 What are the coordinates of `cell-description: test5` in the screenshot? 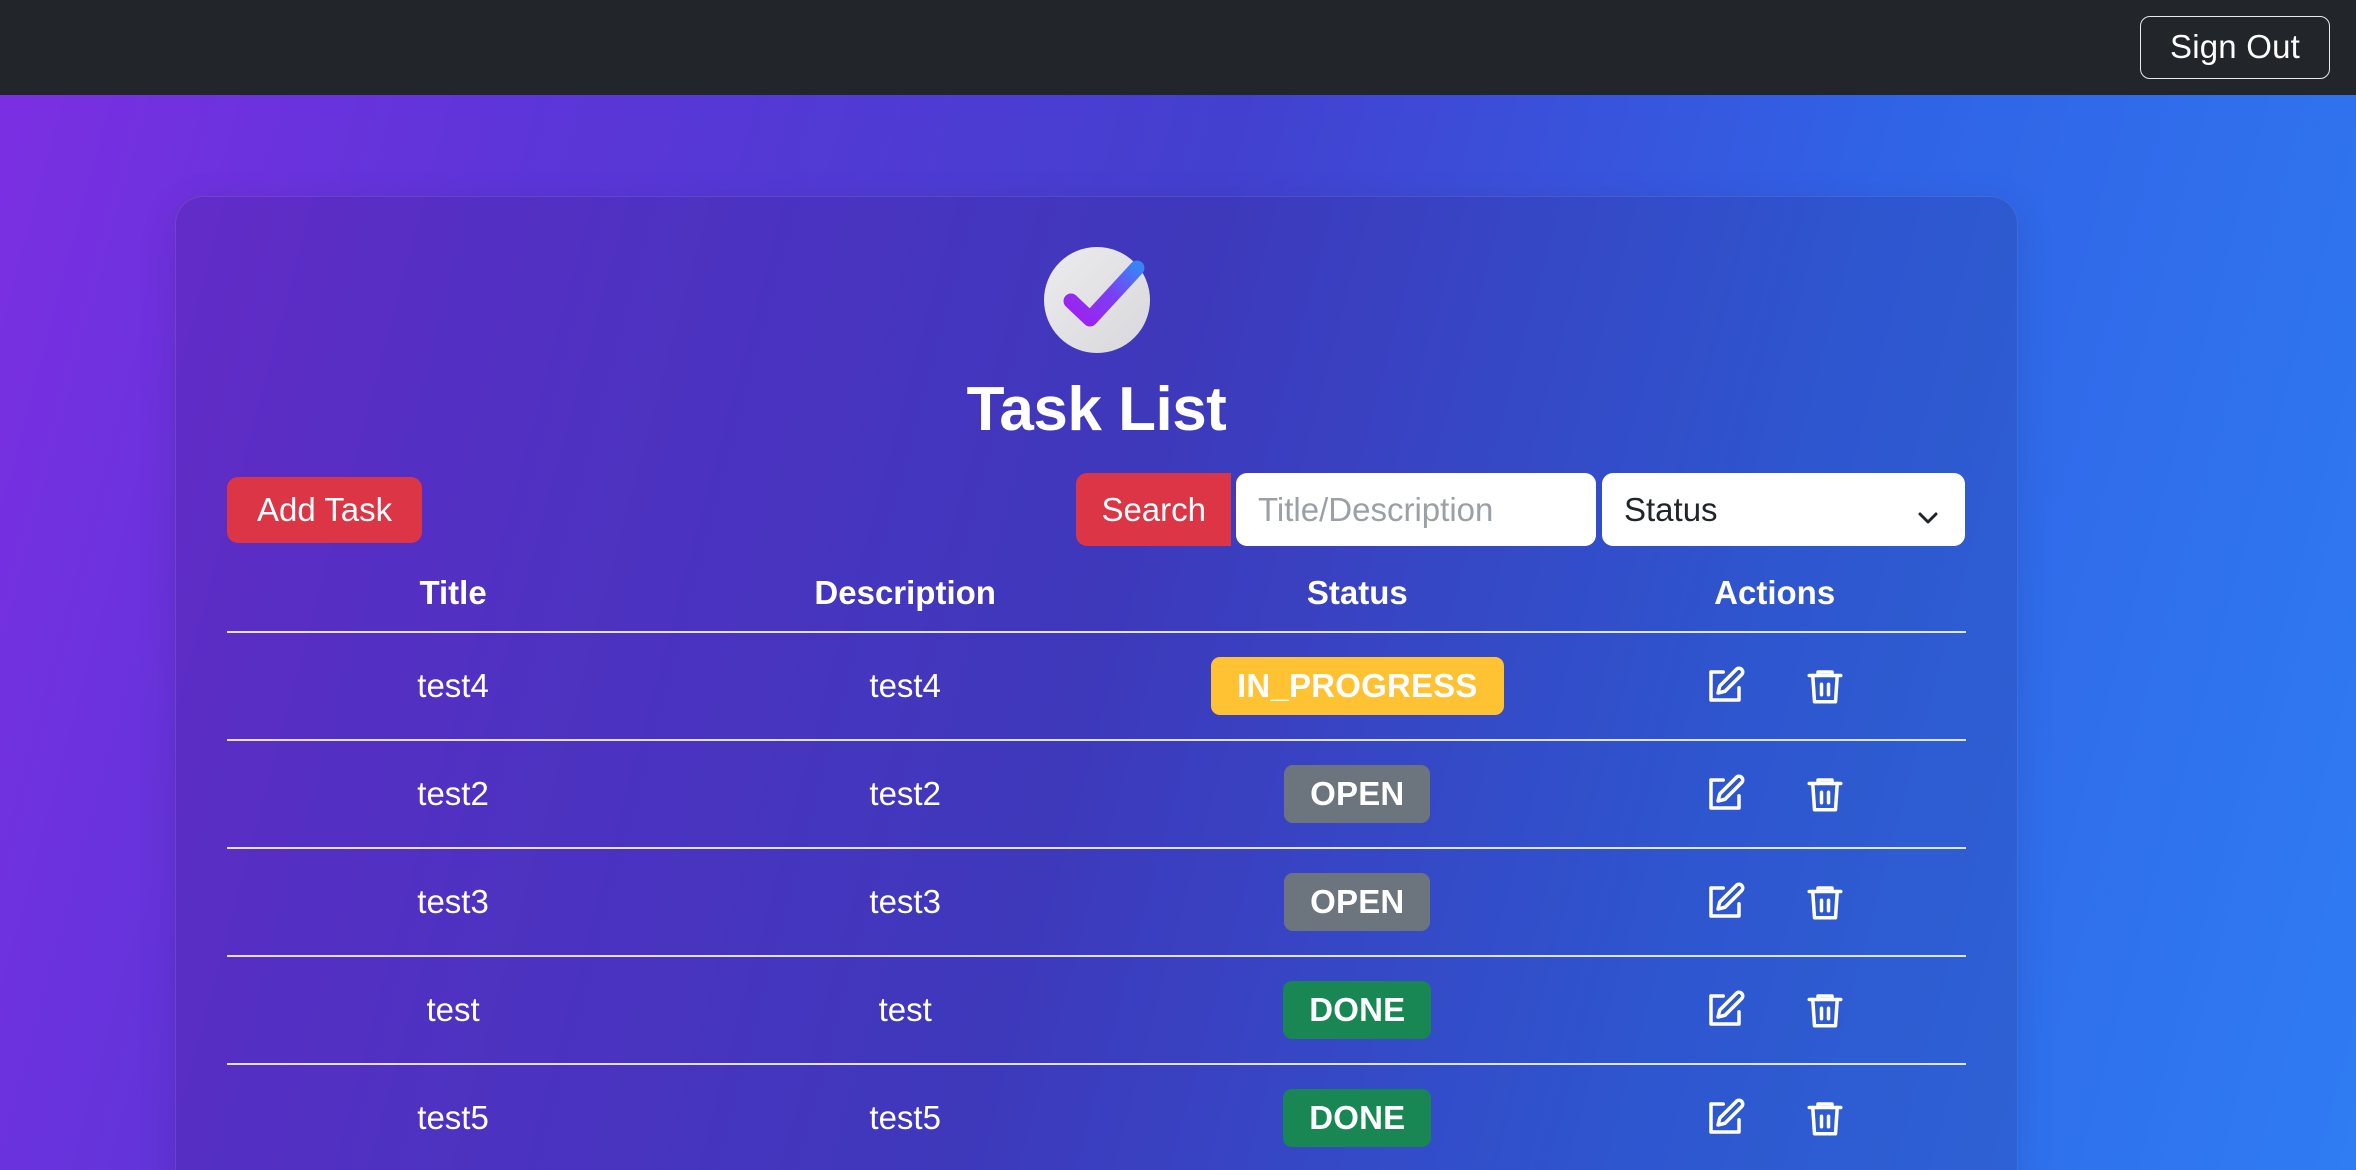 It's located at (905, 1117).